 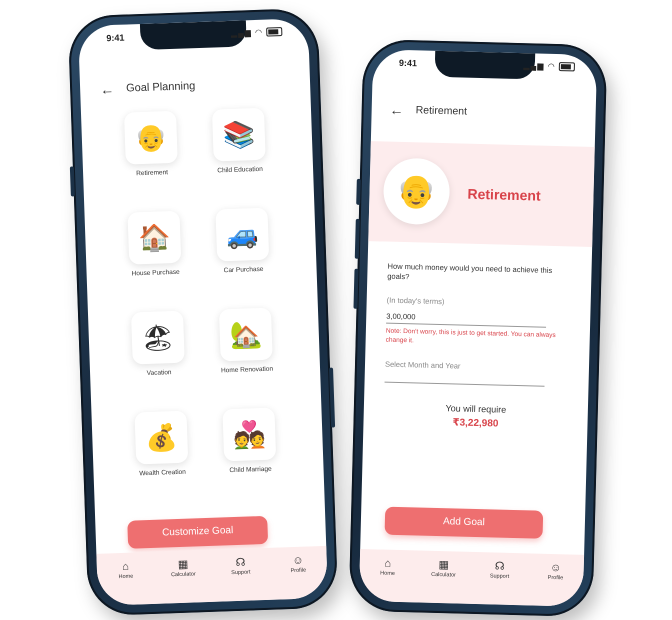 What do you see at coordinates (152, 173) in the screenshot?
I see `goal-label: Retirement` at bounding box center [152, 173].